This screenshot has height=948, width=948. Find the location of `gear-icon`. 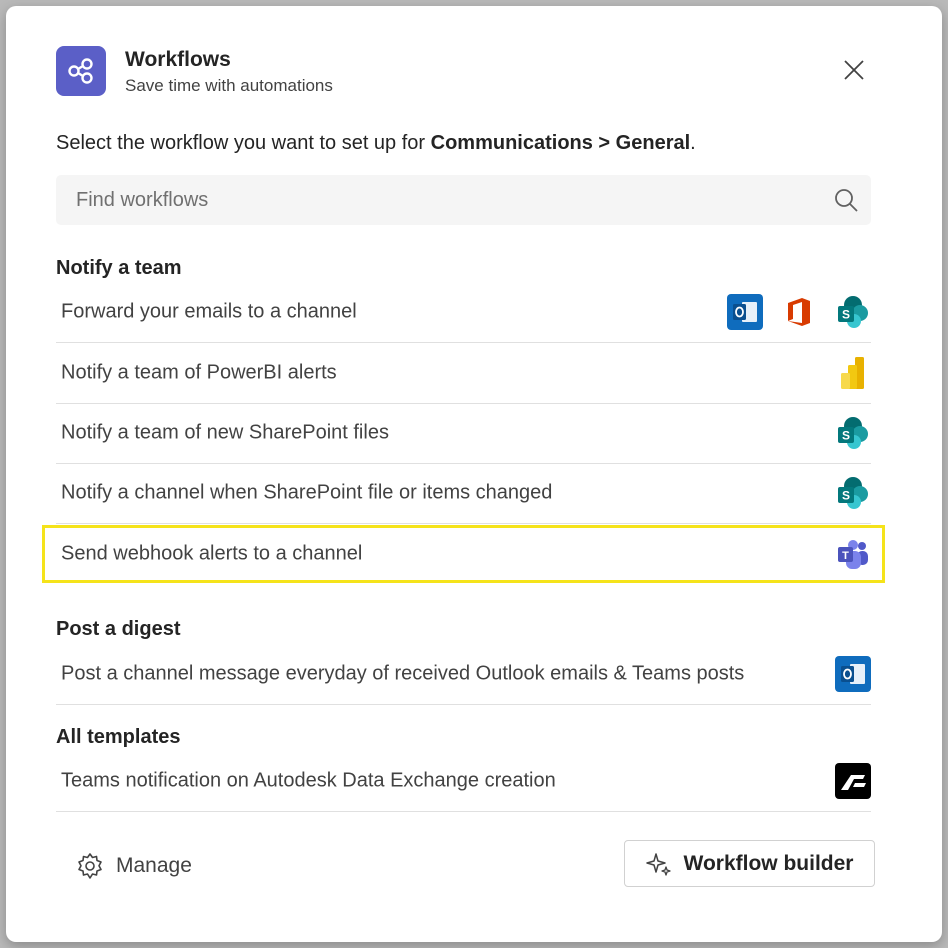

gear-icon is located at coordinates (90, 866).